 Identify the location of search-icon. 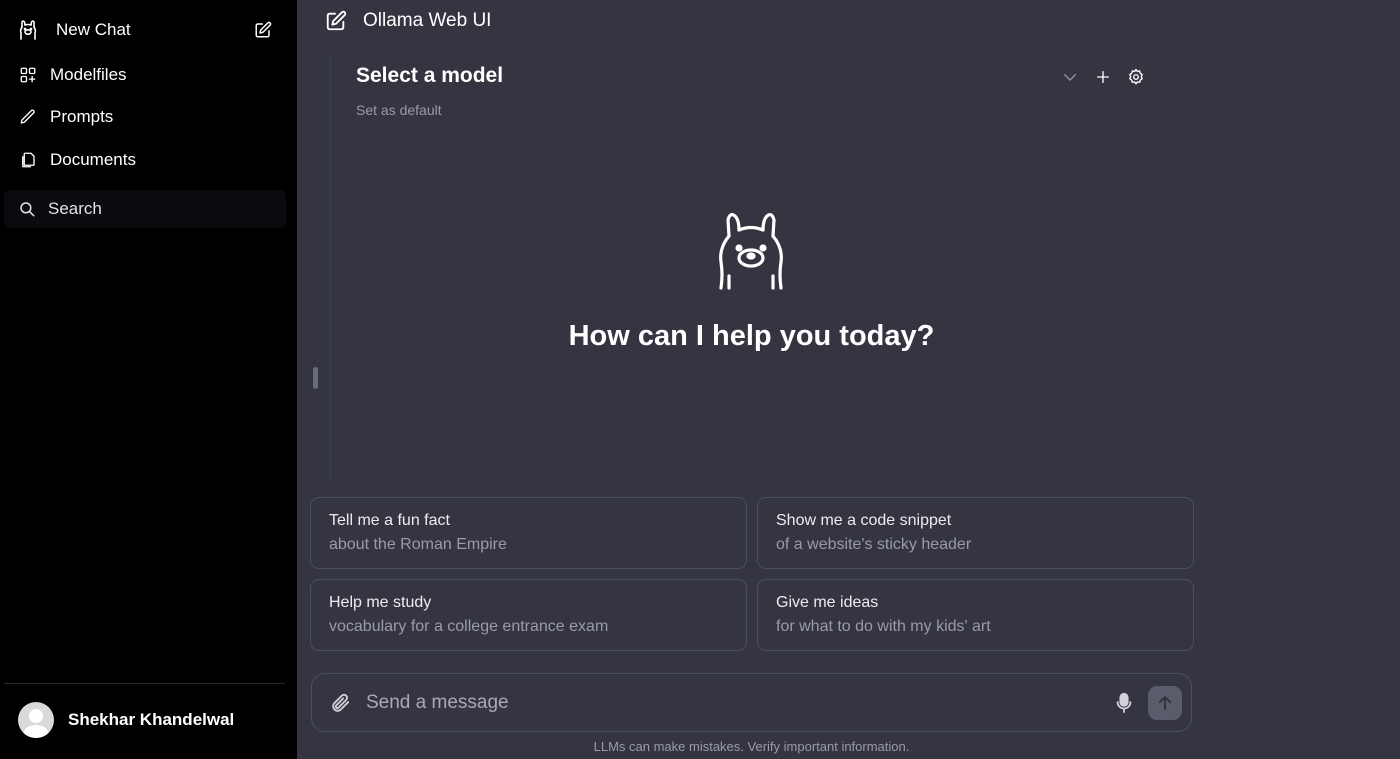
(27, 209).